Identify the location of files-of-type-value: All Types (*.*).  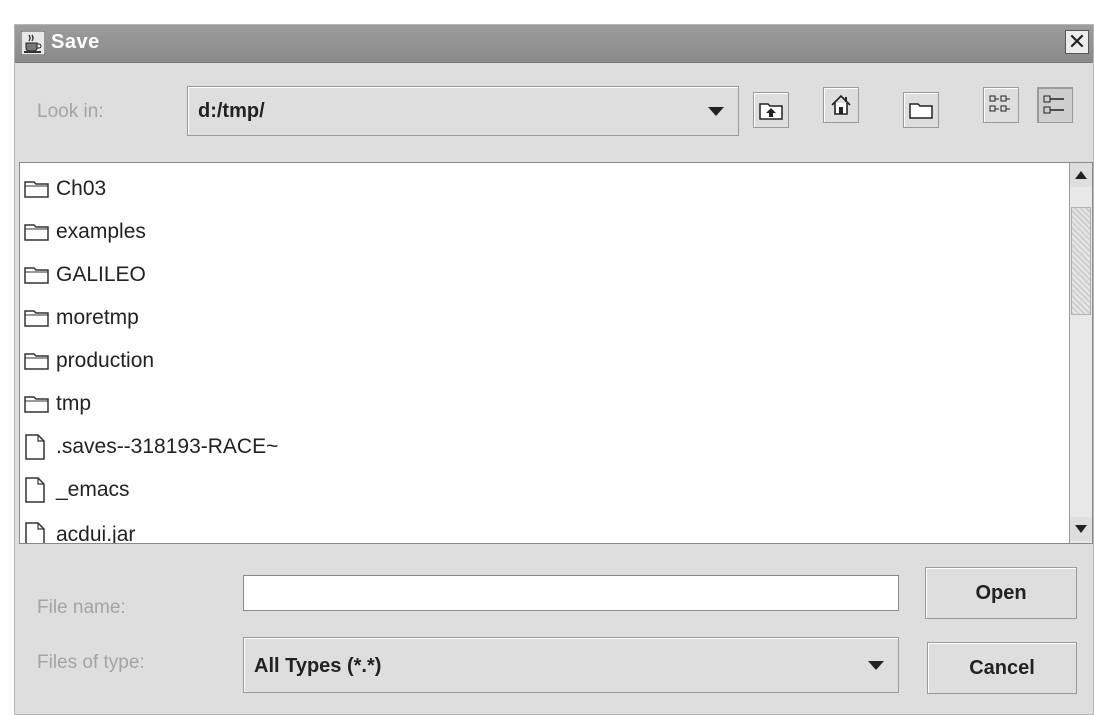
(318, 666).